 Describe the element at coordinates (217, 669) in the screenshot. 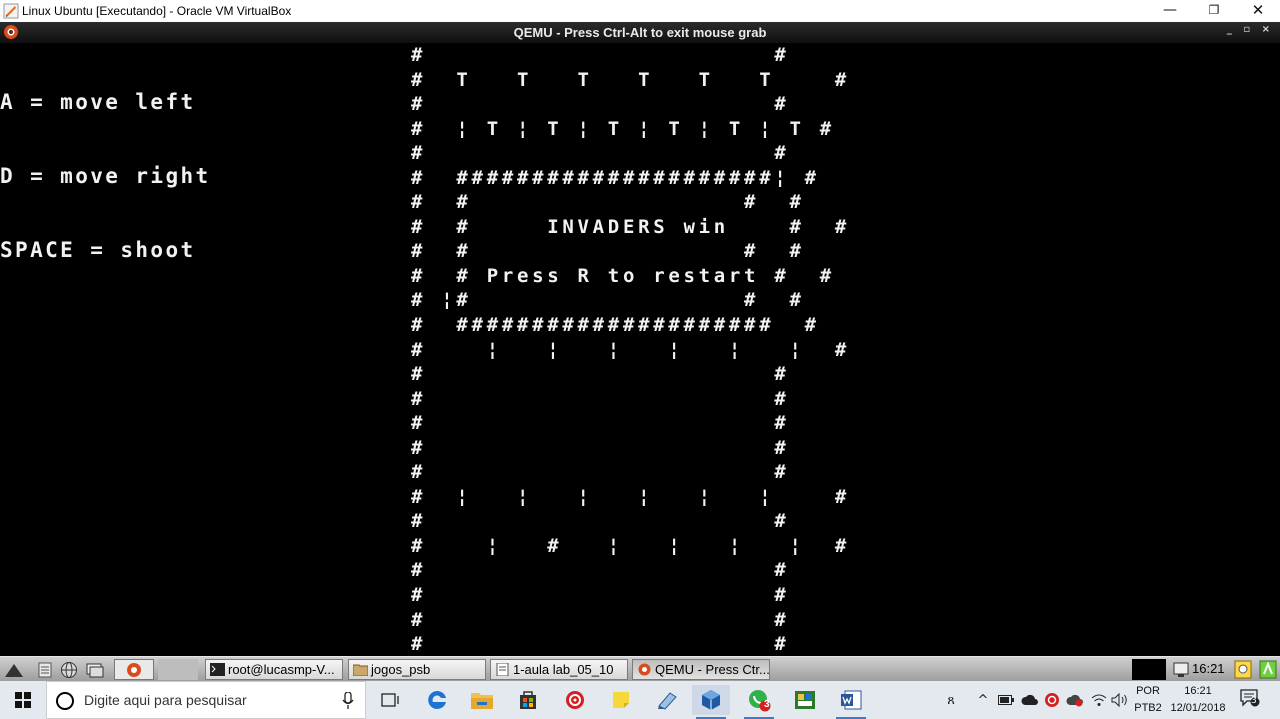

I see `terminal-icon` at that location.